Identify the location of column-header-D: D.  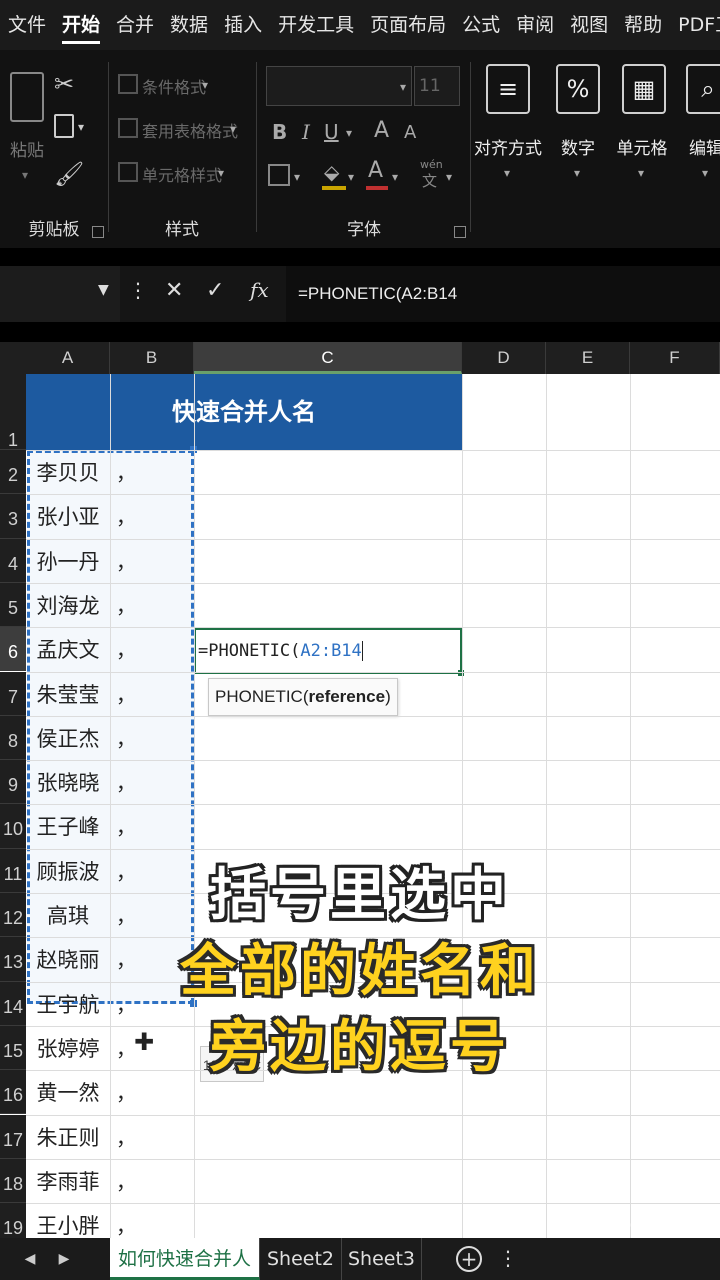
(504, 358).